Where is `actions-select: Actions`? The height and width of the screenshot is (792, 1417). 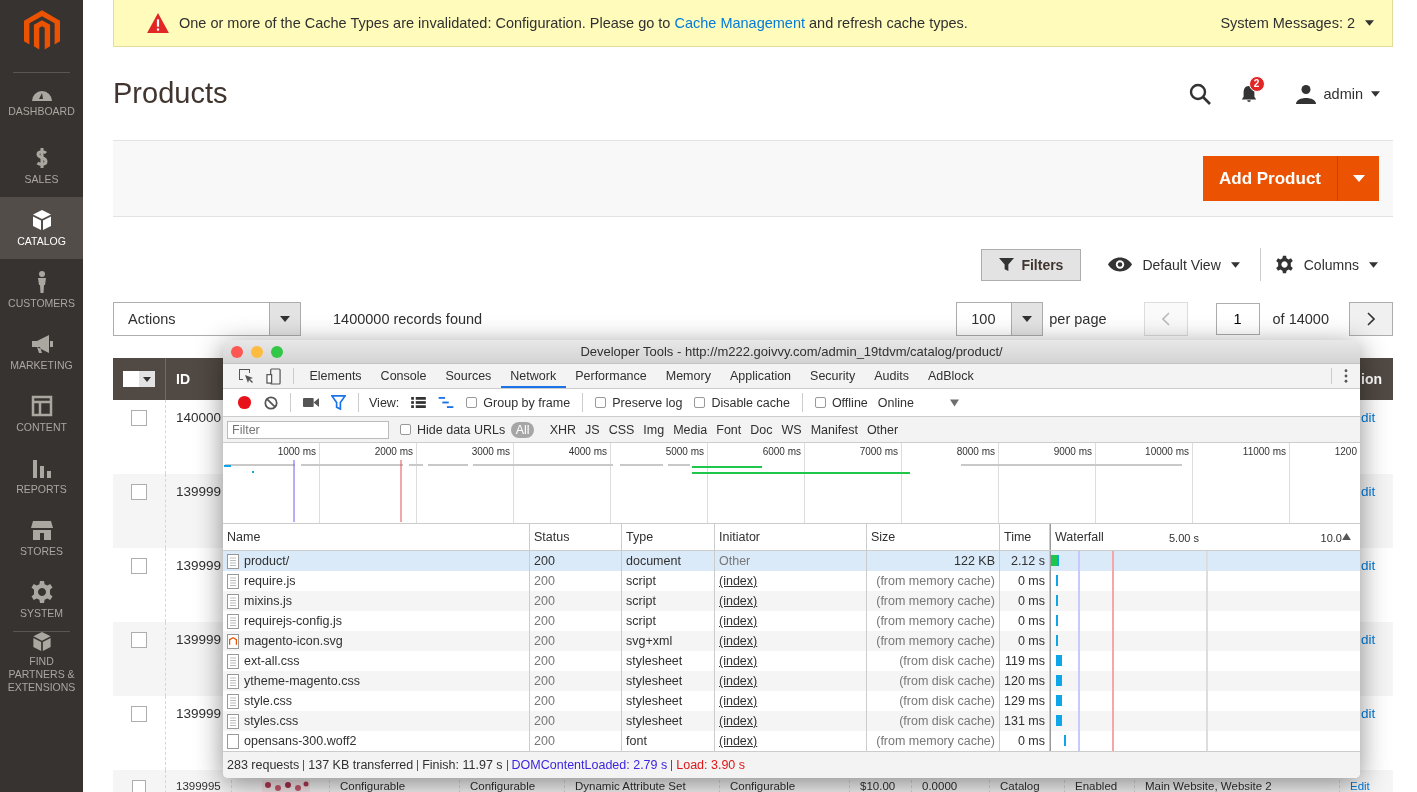 actions-select: Actions is located at coordinates (207, 319).